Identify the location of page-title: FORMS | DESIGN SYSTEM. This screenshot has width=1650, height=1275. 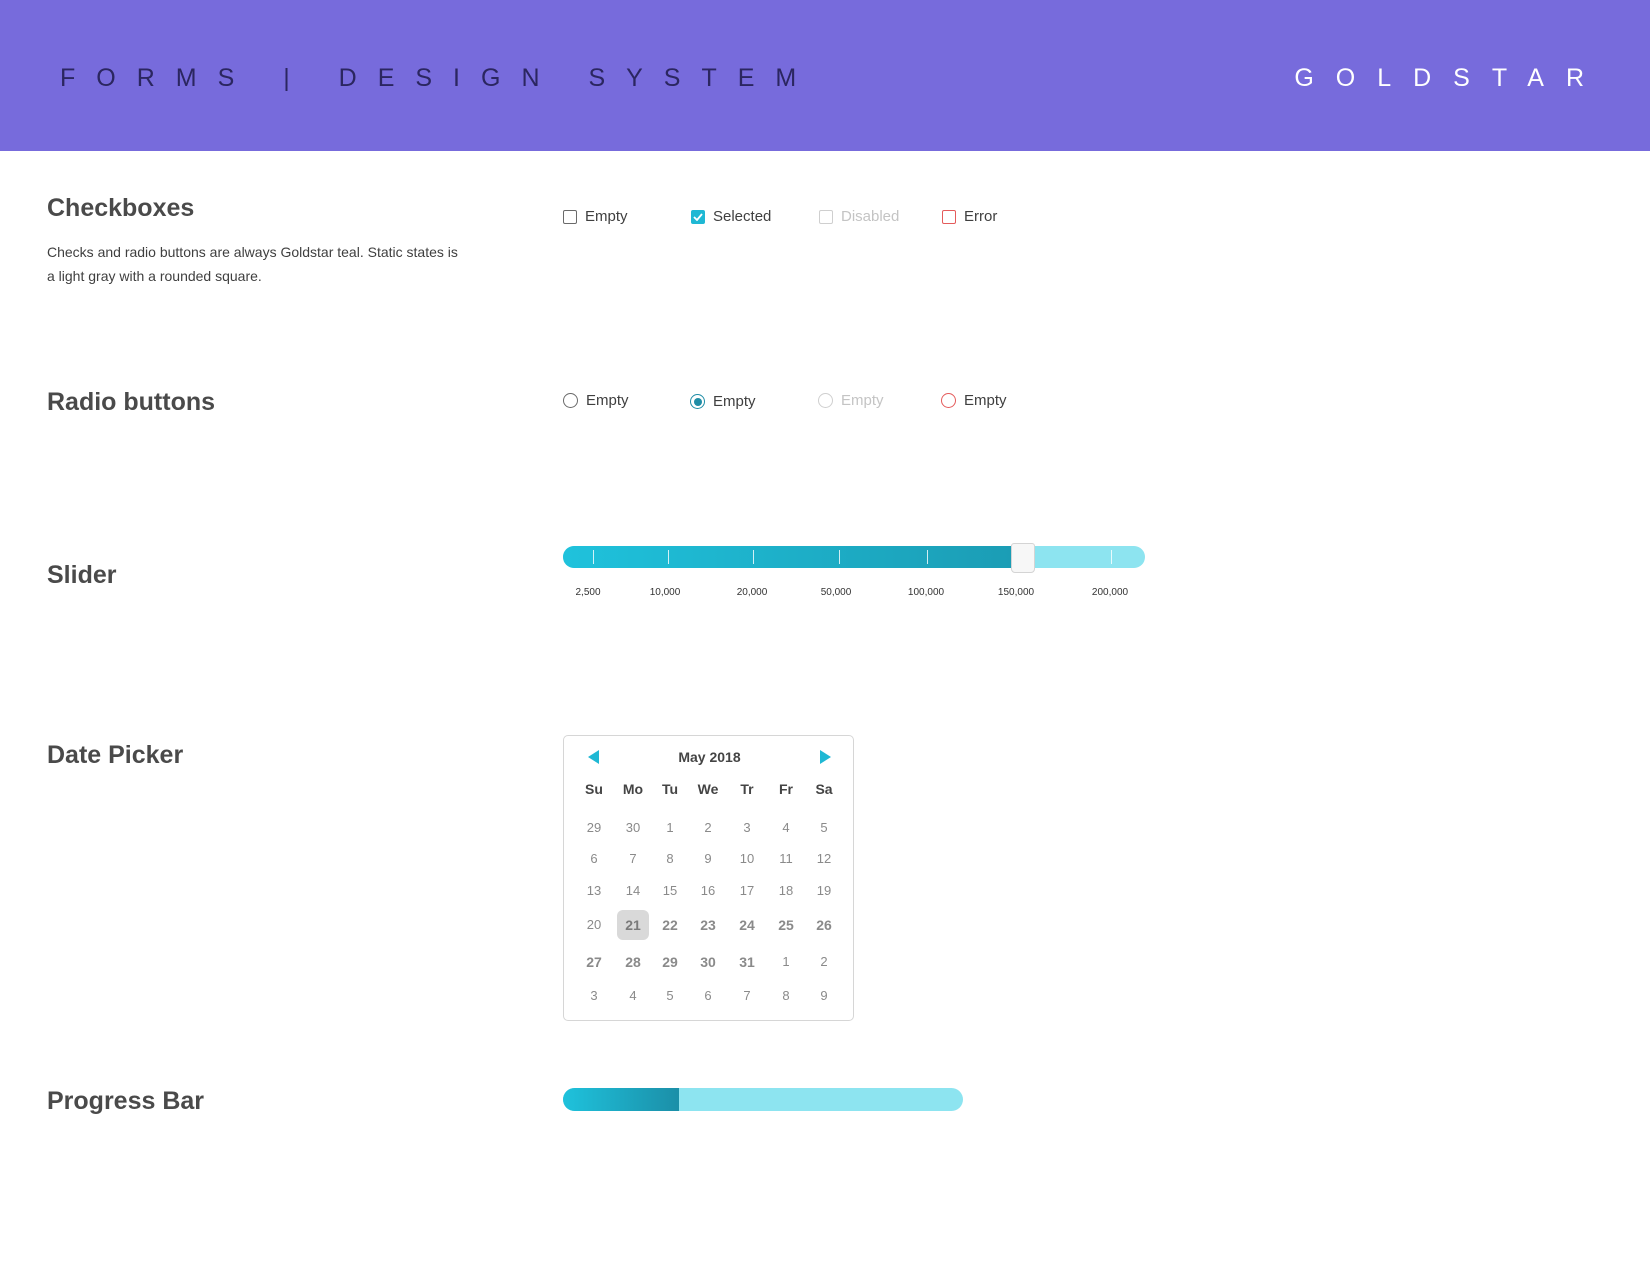
(439, 78).